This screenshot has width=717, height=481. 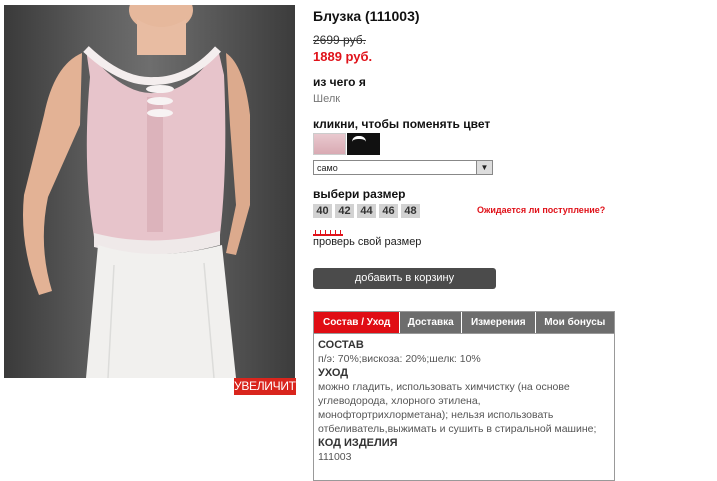 What do you see at coordinates (358, 443) in the screenshot?
I see `code-heading: КОД ИЗДЕЛИЯ` at bounding box center [358, 443].